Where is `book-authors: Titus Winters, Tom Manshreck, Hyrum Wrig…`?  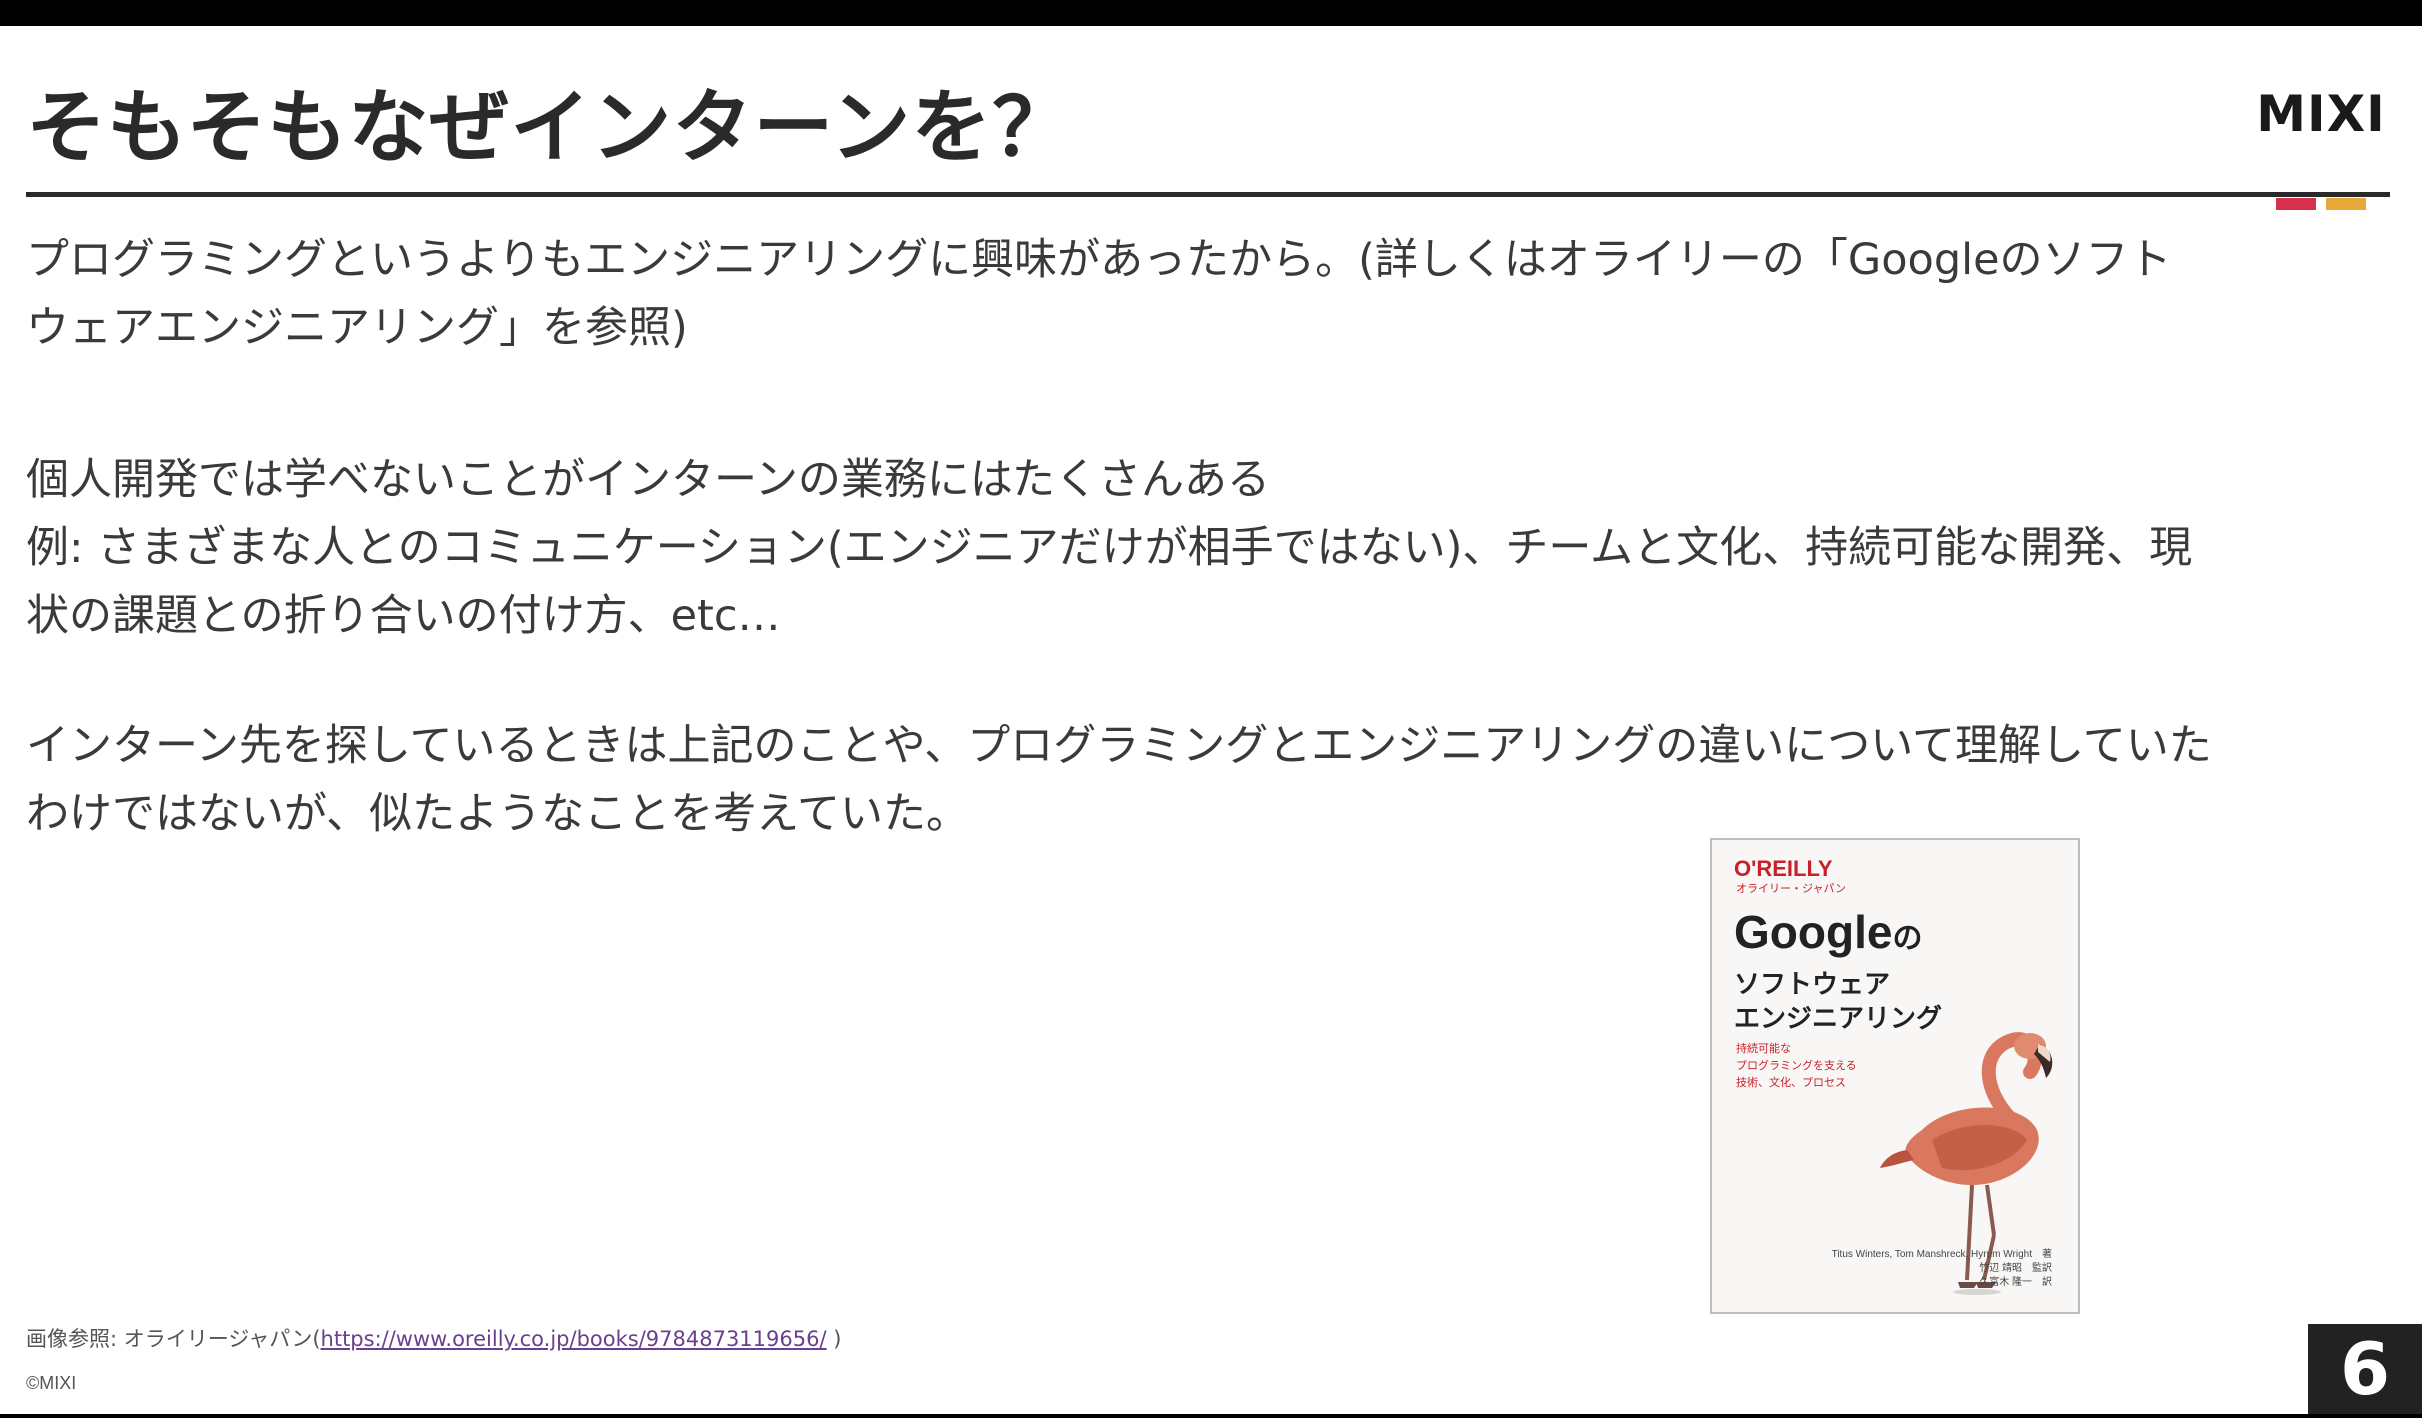 book-authors: Titus Winters, Tom Manshreck, Hyrum Wrig… is located at coordinates (1942, 1269).